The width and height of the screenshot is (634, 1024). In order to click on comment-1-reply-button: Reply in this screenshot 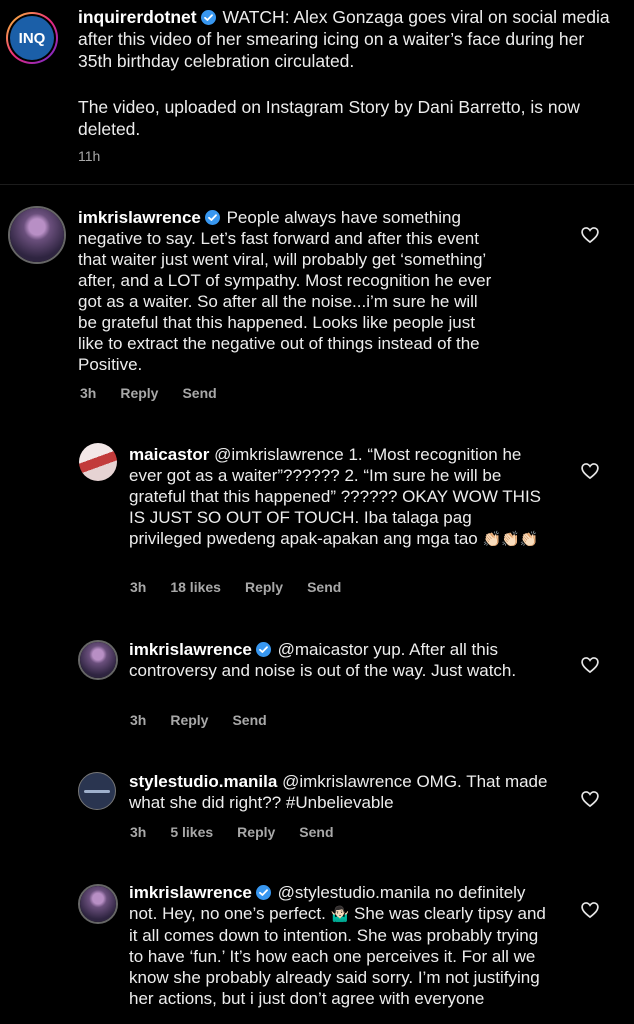, I will do `click(139, 393)`.